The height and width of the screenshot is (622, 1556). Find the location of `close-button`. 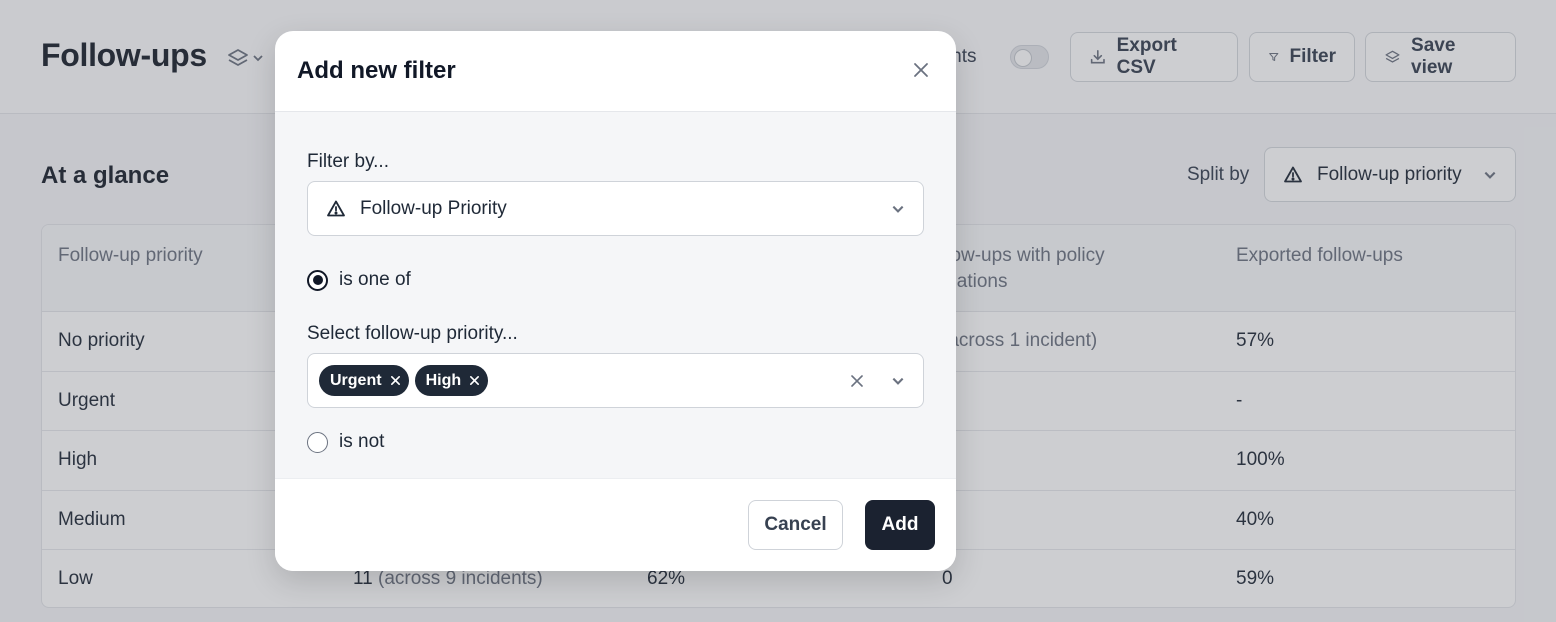

close-button is located at coordinates (921, 72).